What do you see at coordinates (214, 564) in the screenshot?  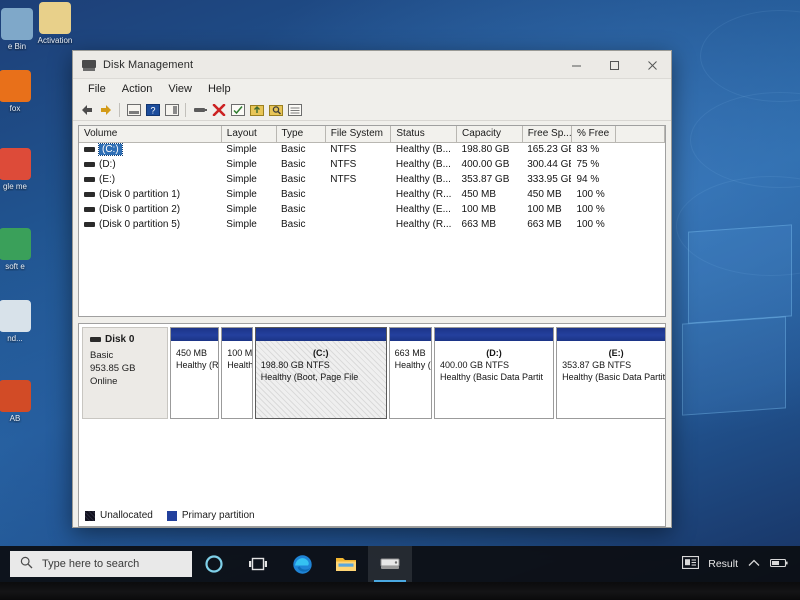 I see `cortana-icon` at bounding box center [214, 564].